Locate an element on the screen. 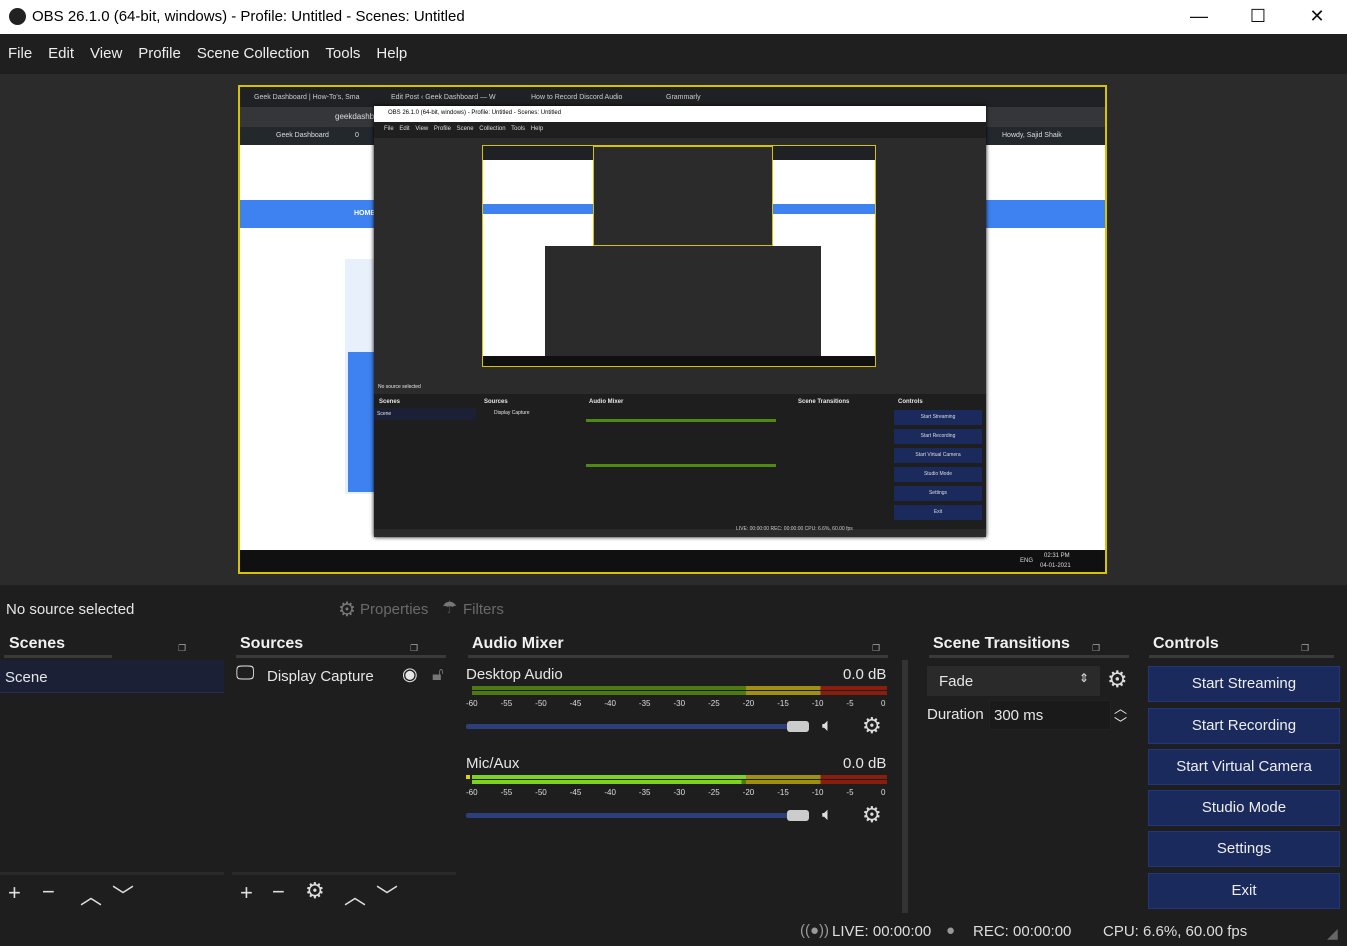 This screenshot has height=946, width=1347. start-streaming-button: Start Streaming is located at coordinates (1244, 684).